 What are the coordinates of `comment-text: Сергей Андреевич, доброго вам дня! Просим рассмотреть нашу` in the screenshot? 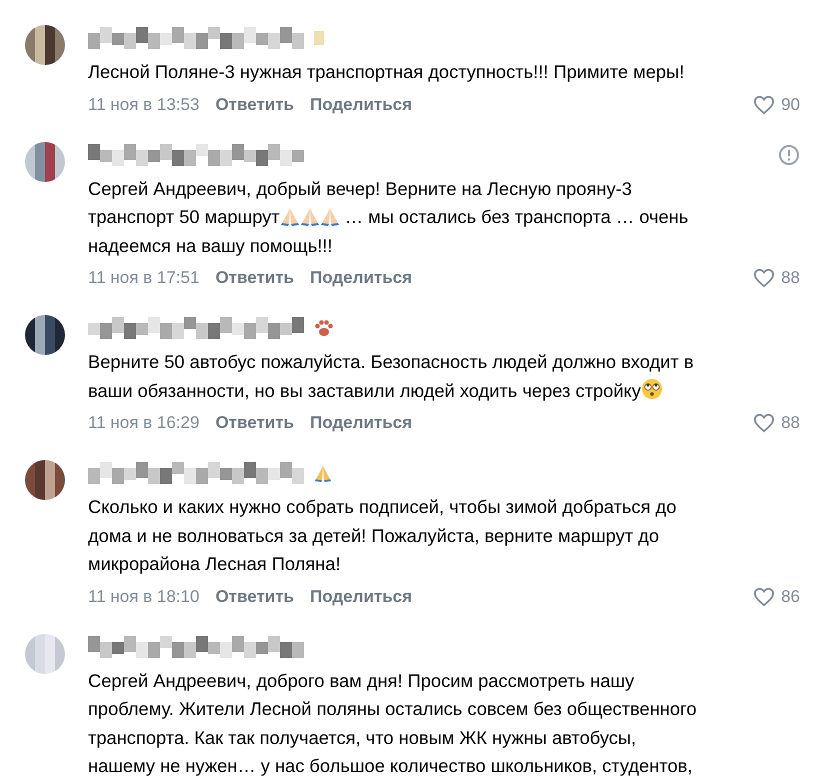 It's located at (361, 680).